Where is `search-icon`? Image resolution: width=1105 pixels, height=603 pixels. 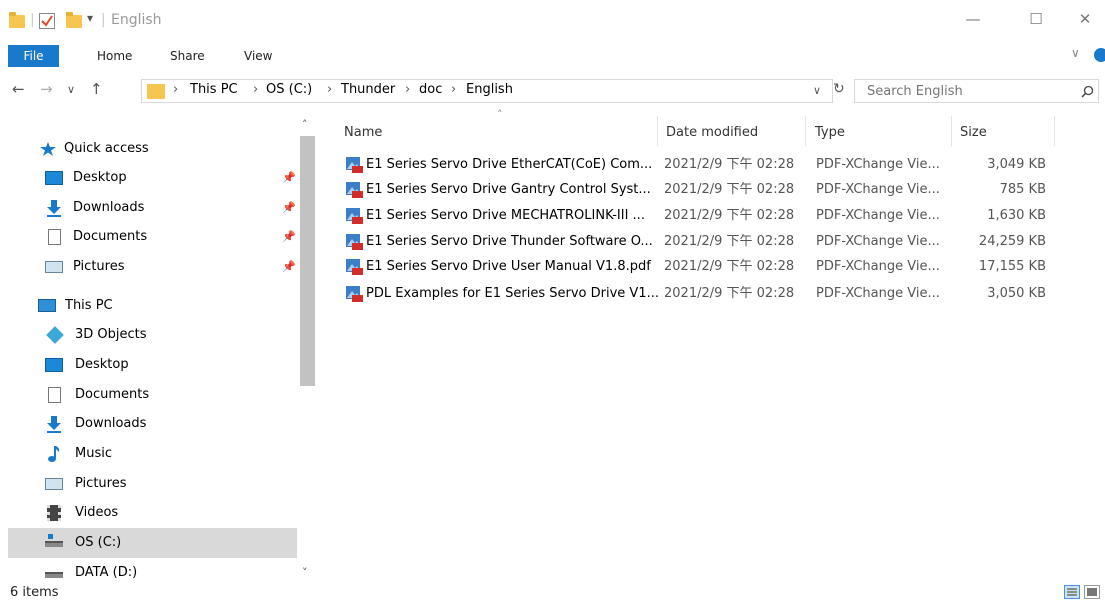
search-icon is located at coordinates (1087, 91).